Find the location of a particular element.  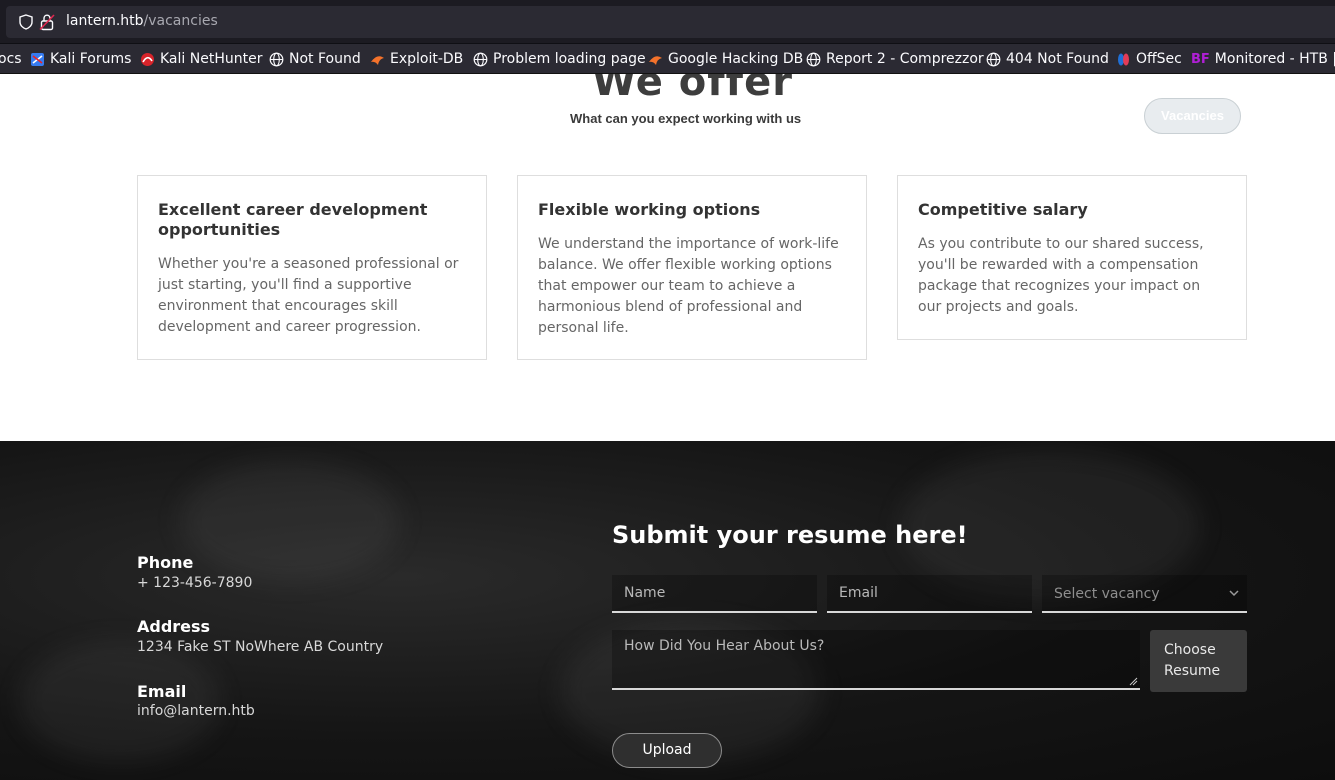

resize-handle-icon is located at coordinates (1133, 681).